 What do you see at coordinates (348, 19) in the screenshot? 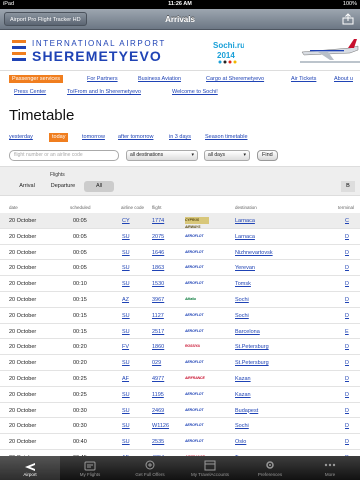
I see `share-icon` at bounding box center [348, 19].